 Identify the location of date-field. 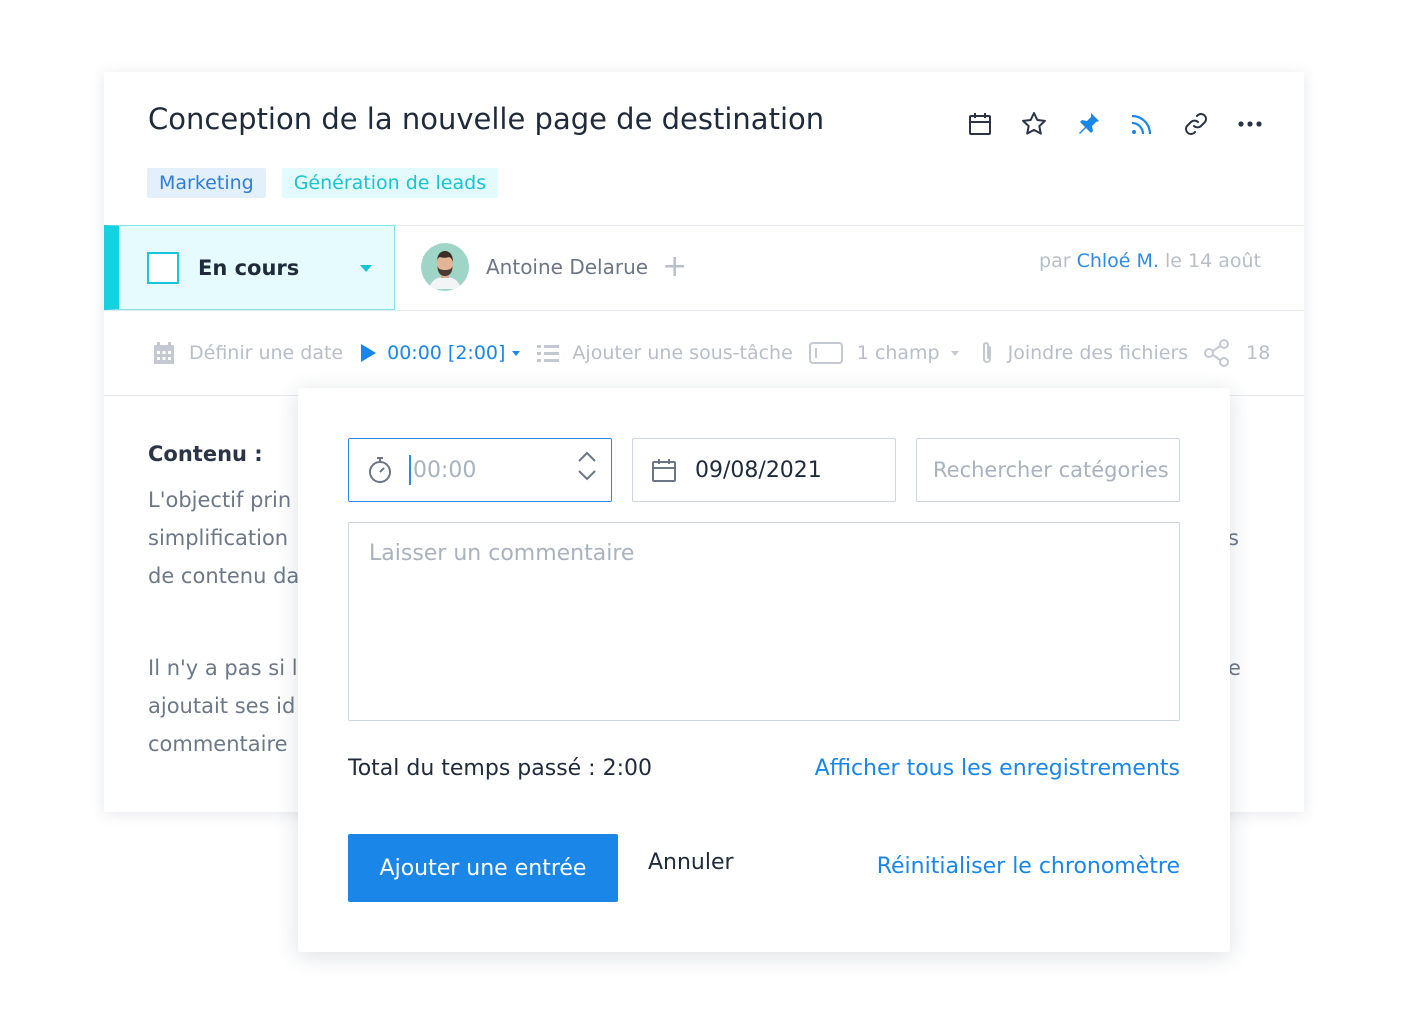
(764, 470).